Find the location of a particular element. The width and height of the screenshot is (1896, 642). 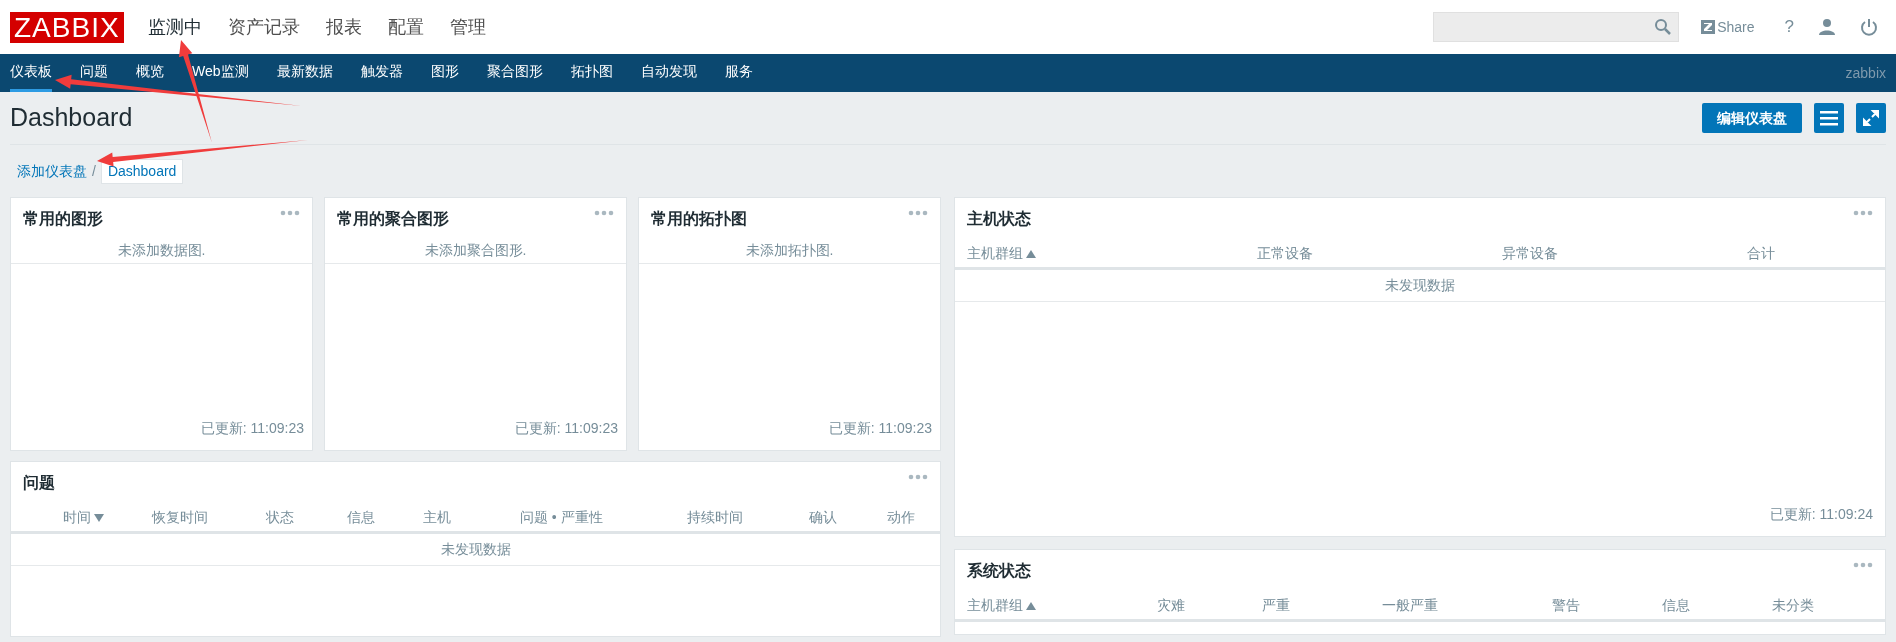

empty-widget-message: 未添加拓扑图. is located at coordinates (789, 250).